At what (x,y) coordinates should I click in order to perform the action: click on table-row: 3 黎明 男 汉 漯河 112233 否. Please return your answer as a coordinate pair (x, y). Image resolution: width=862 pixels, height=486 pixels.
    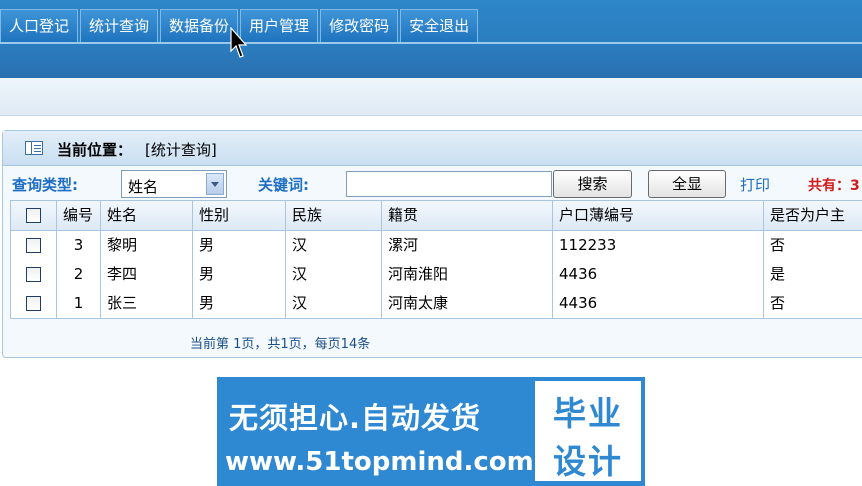
    Looking at the image, I should click on (436, 246).